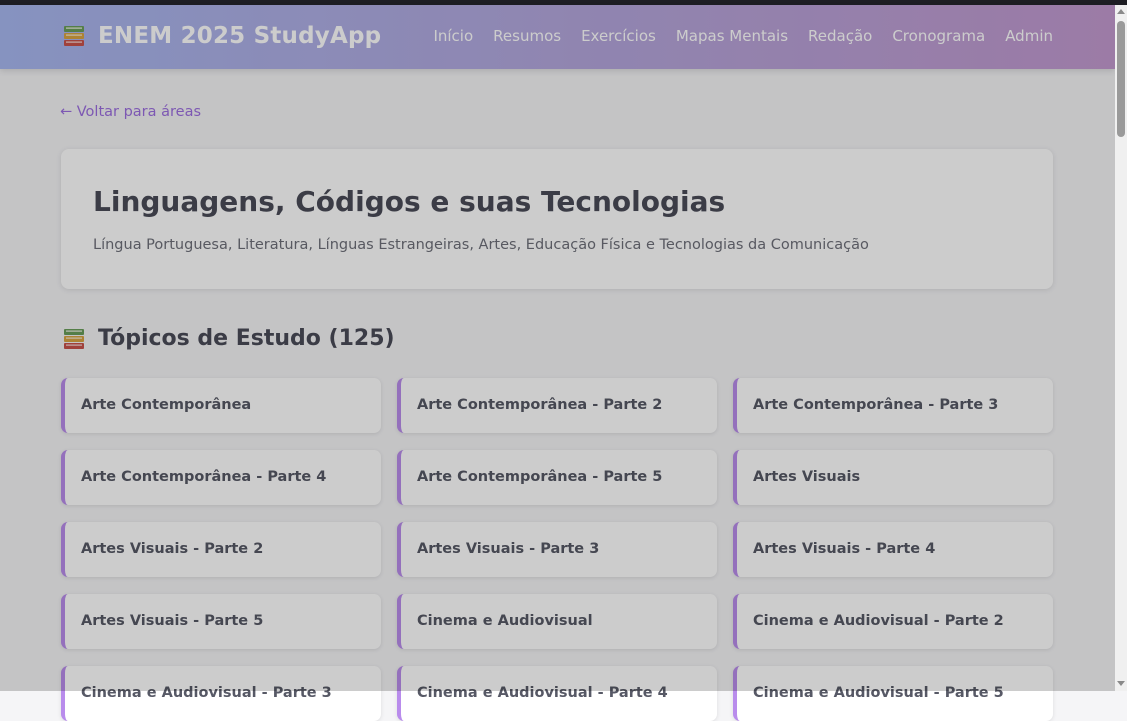  I want to click on topic-card: Artes Visuais - Parte 2, so click(221, 549).